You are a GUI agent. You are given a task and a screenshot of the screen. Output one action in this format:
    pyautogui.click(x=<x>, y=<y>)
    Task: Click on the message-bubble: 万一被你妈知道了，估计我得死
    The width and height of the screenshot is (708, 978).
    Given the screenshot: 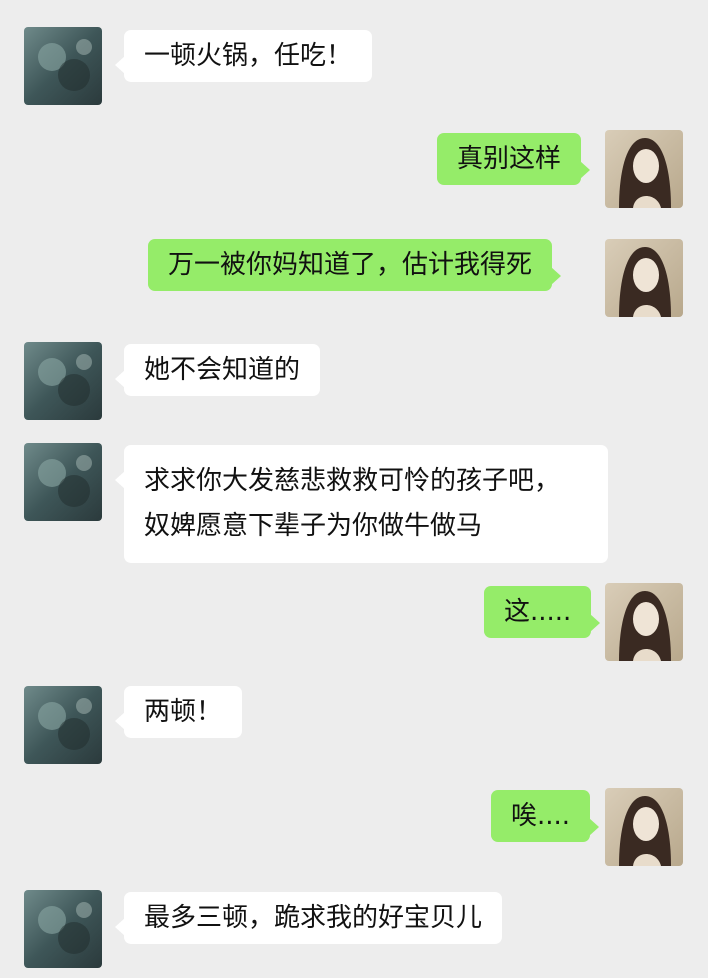 What is the action you would take?
    pyautogui.click(x=355, y=265)
    